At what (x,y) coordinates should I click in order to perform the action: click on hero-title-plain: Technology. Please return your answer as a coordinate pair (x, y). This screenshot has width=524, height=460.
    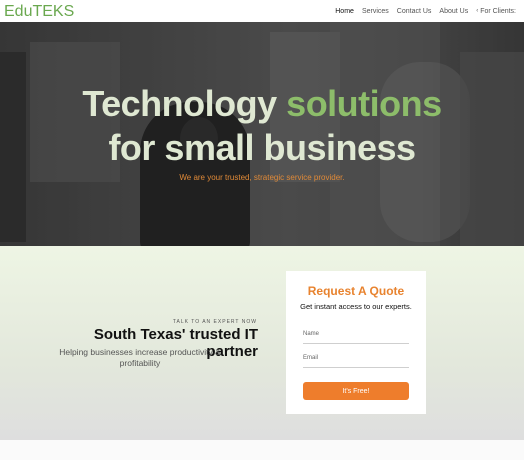
    Looking at the image, I should click on (179, 103).